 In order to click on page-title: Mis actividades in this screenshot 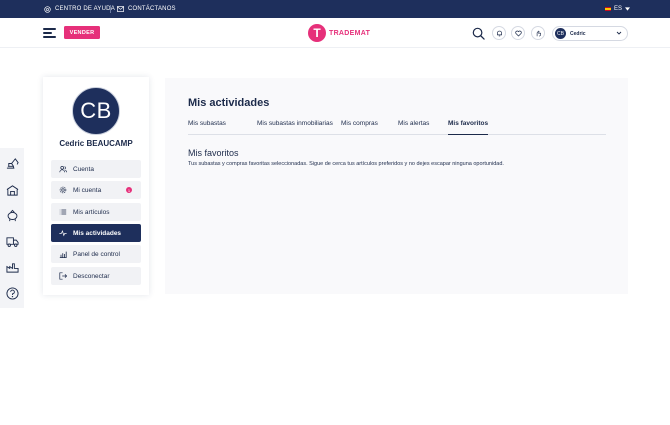, I will do `click(229, 103)`.